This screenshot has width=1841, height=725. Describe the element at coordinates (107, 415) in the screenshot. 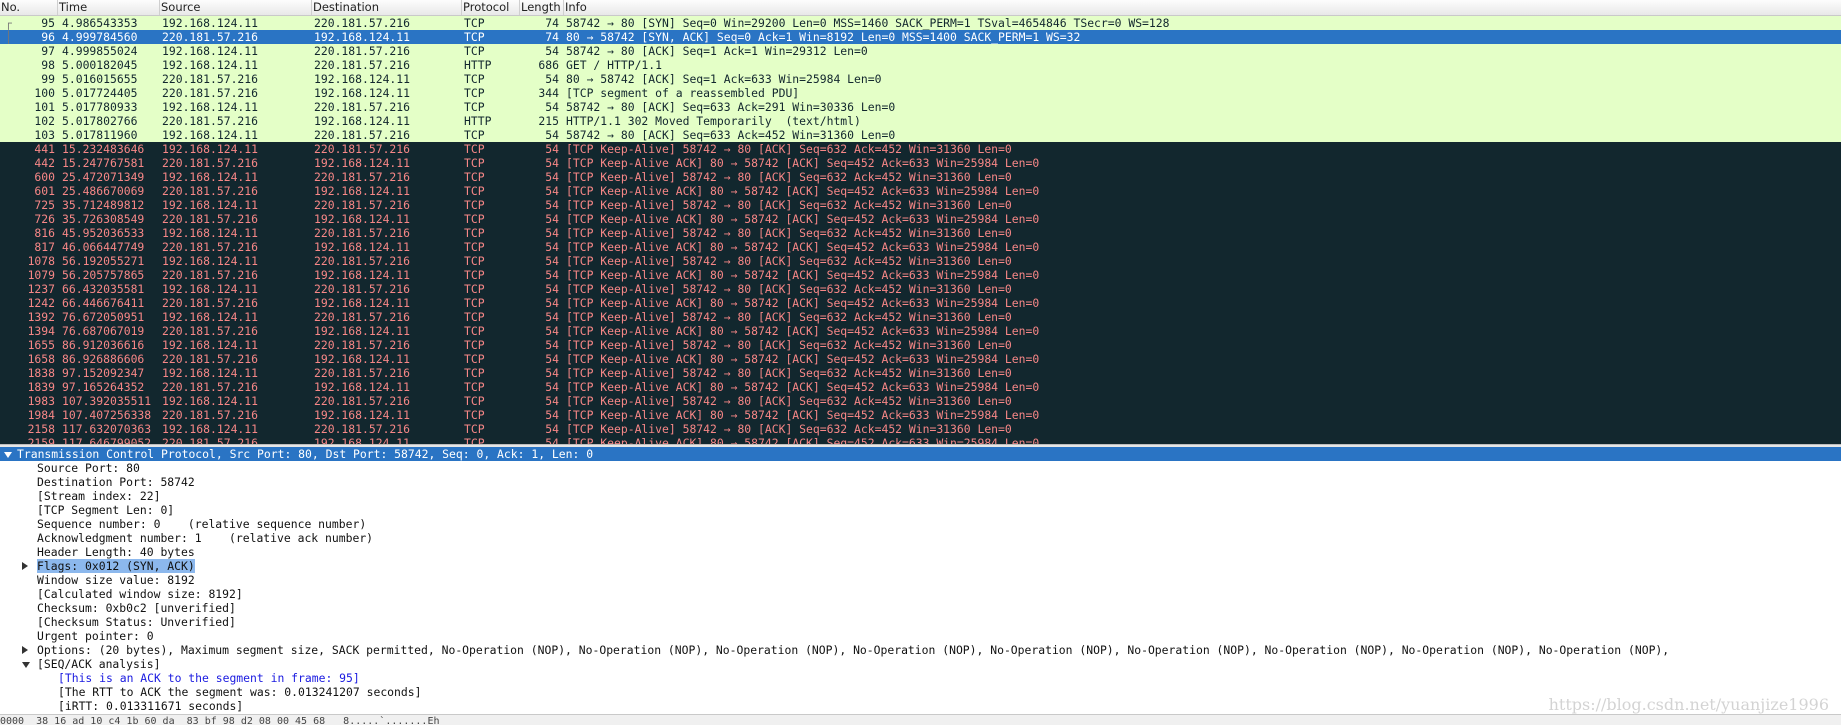

I see `packet-time: 107.407256338` at that location.